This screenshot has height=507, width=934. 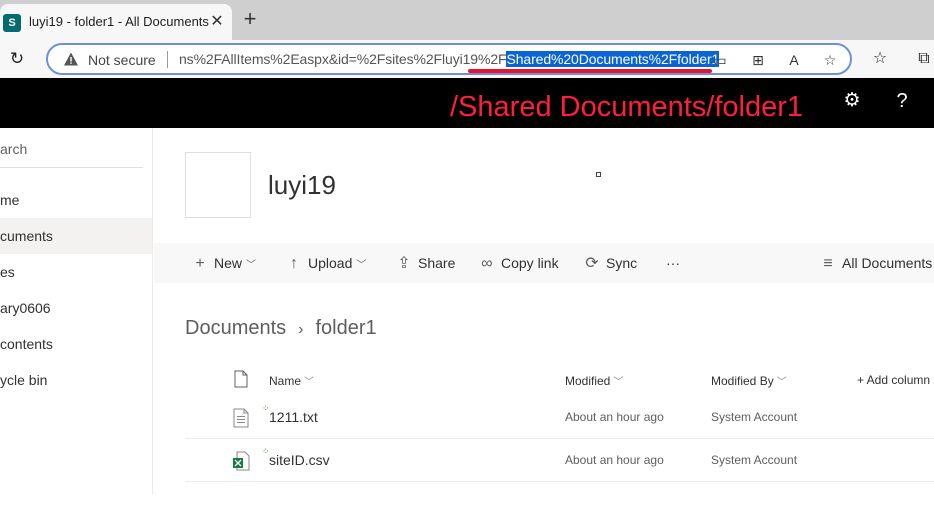 I want to click on address-separator, so click(x=167, y=59).